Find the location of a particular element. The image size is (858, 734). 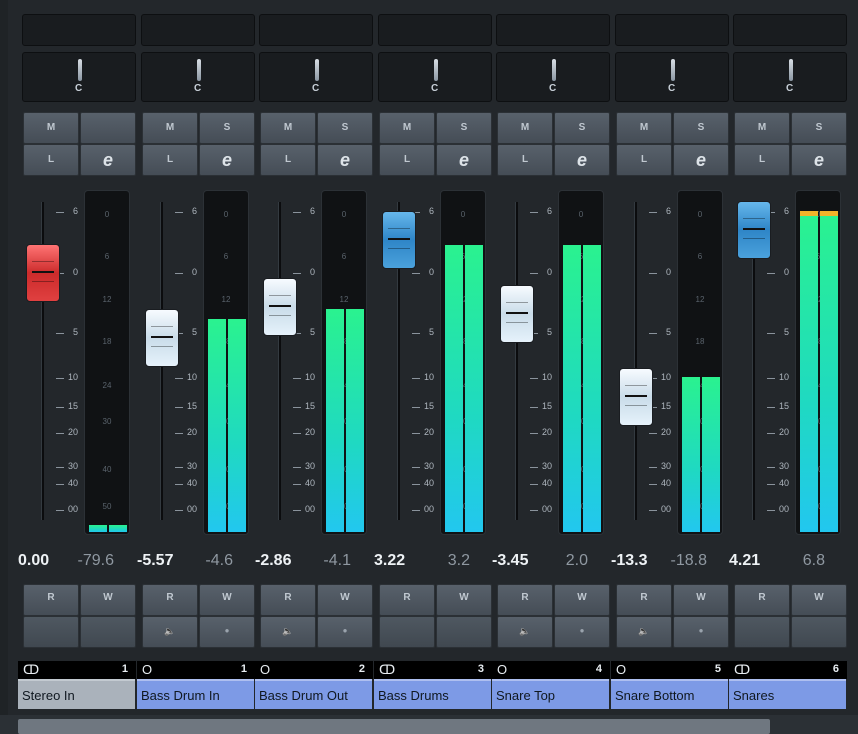

fader-value: -5.57 is located at coordinates (155, 561).